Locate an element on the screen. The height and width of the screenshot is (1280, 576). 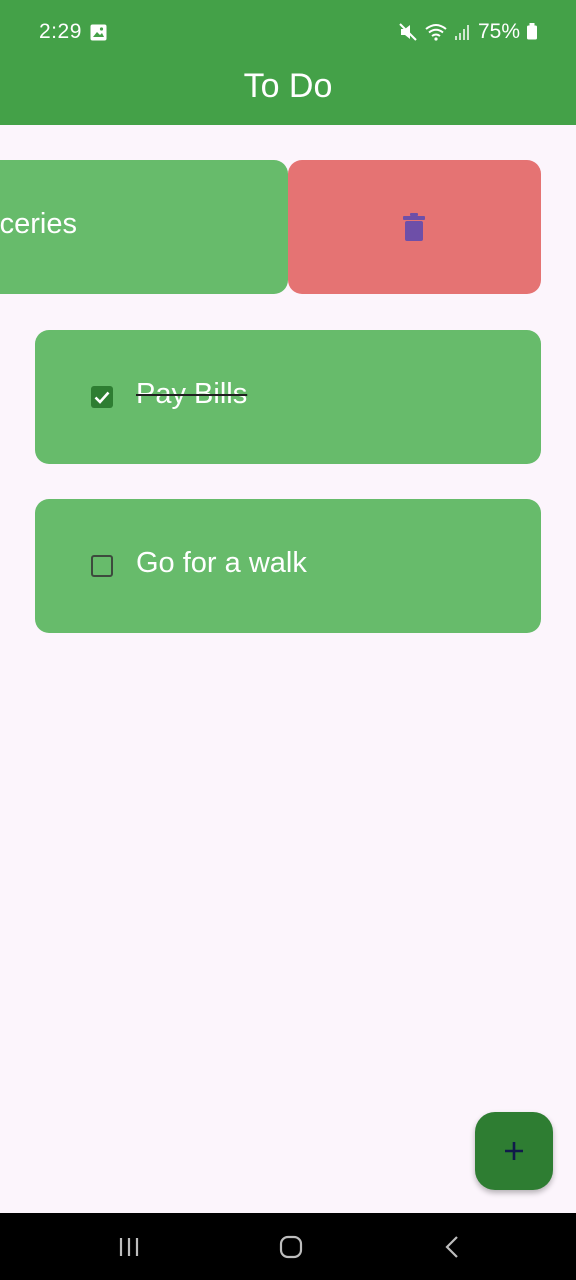
delete-swipe-action is located at coordinates (414, 227).